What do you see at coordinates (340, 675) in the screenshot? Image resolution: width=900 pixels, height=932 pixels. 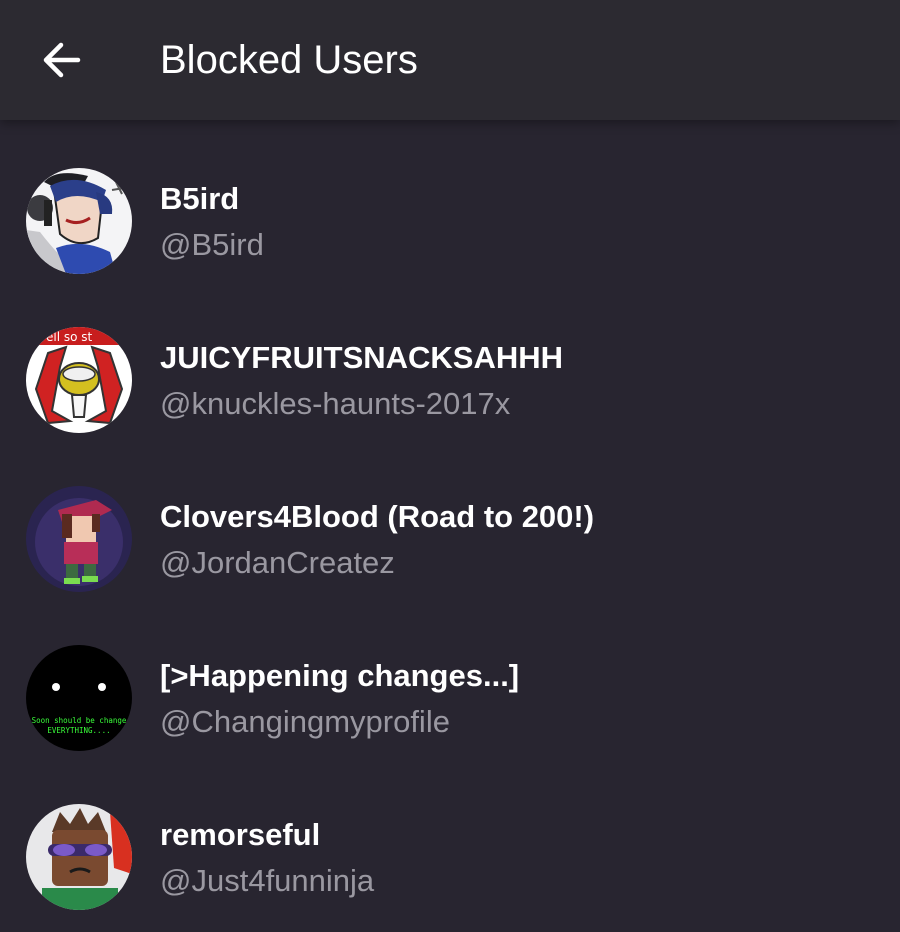 I see `user-display-name: [>Happening changes...]` at bounding box center [340, 675].